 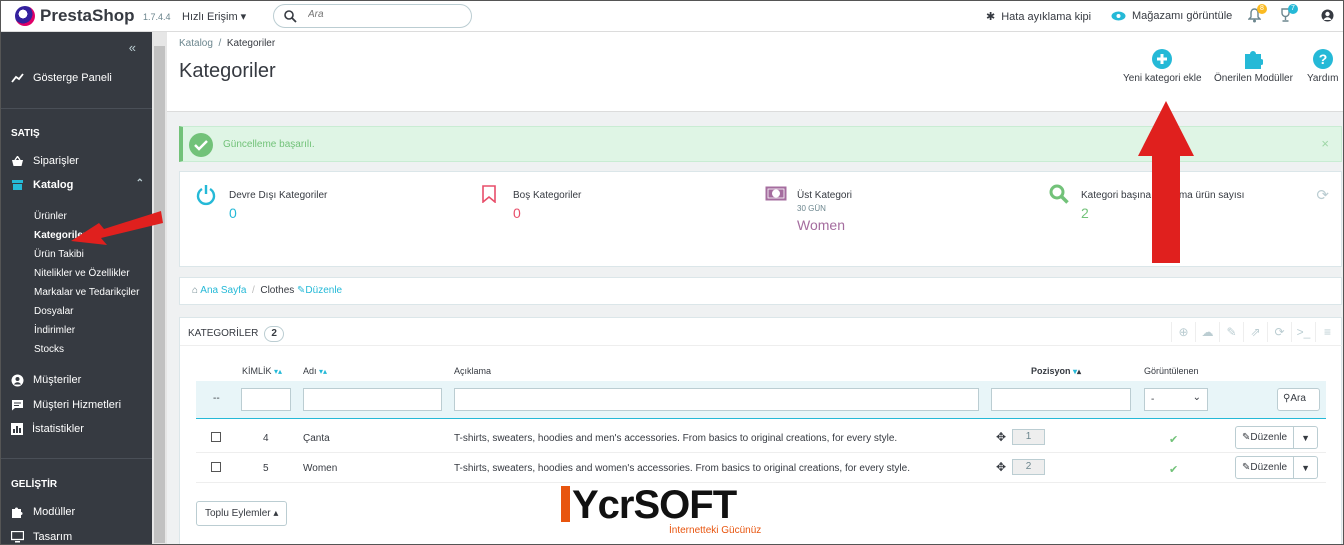 I want to click on watermark-tagline: İnternetteki Gücünüz, so click(x=715, y=530).